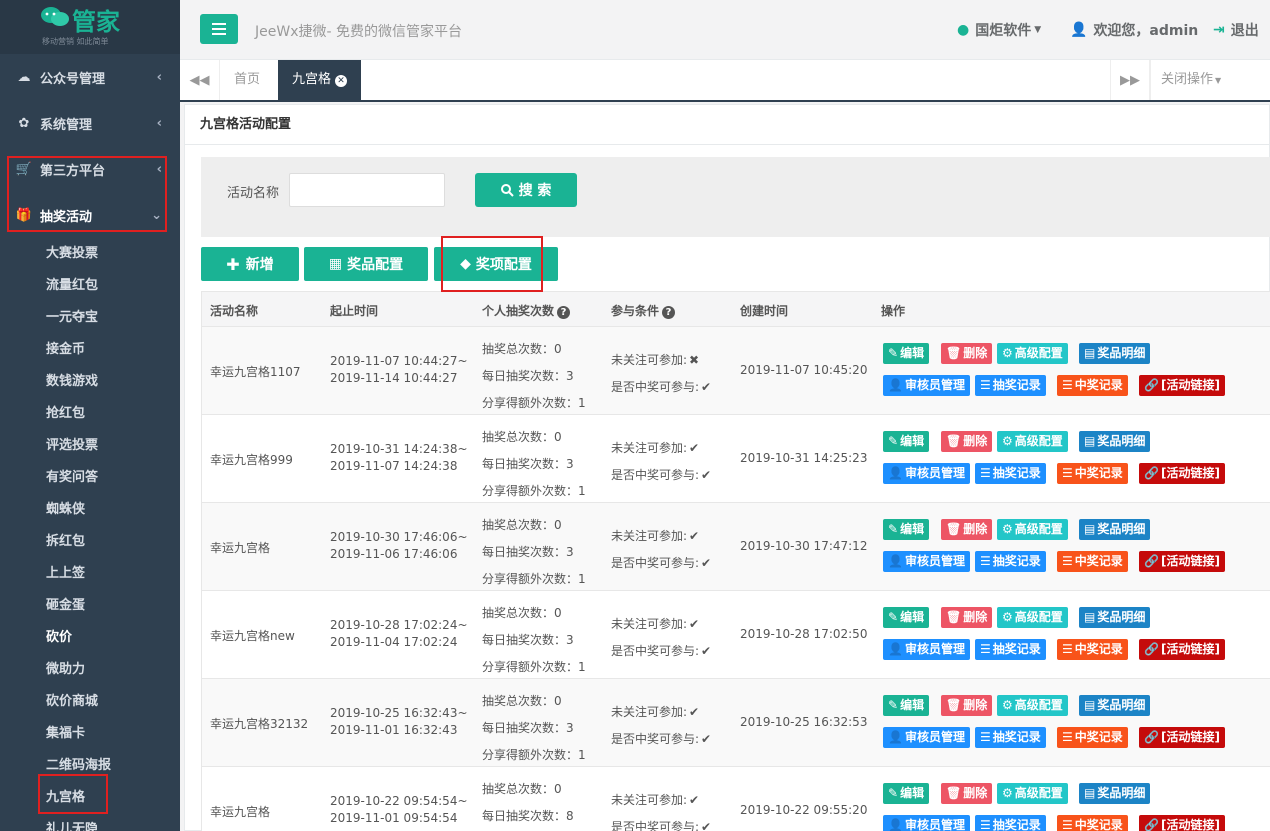  What do you see at coordinates (534, 640) in the screenshot?
I see `draw-counts: 抽奖总次数：0 每日抽奖次数：3 分享得额外次数：1` at bounding box center [534, 640].